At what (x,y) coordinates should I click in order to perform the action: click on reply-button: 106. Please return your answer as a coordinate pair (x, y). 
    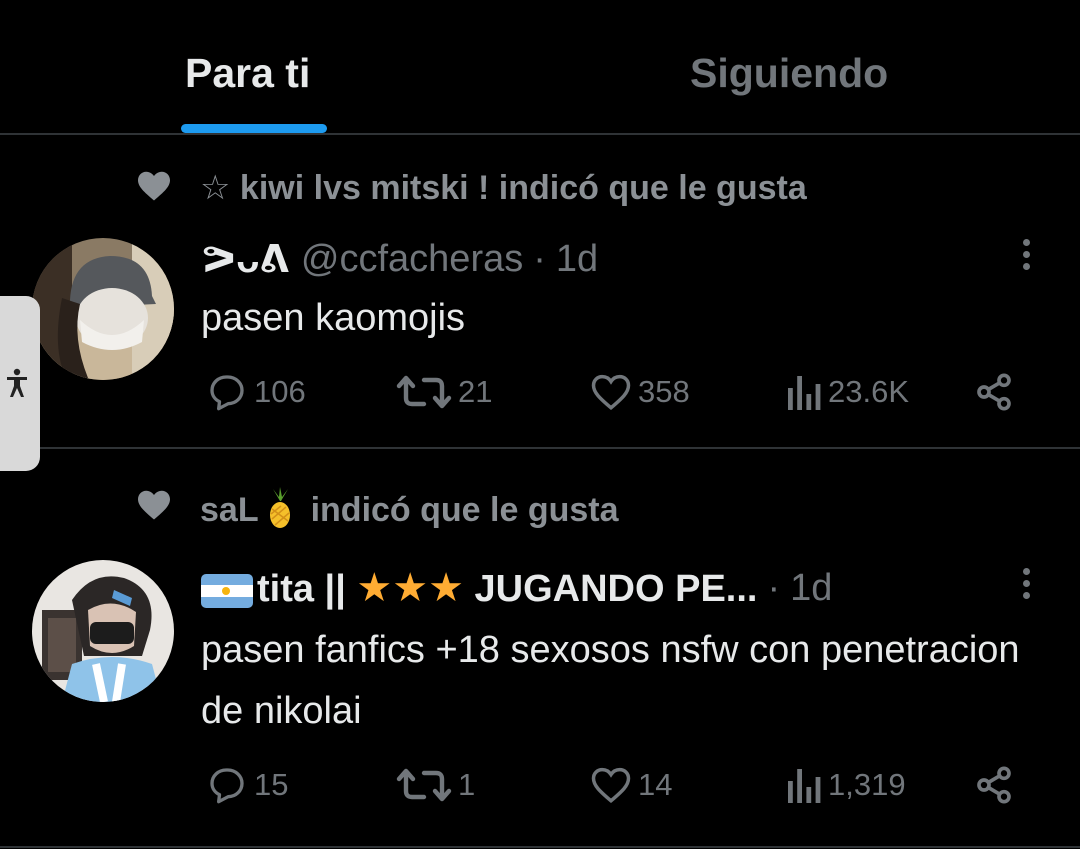
    Looking at the image, I should click on (256, 392).